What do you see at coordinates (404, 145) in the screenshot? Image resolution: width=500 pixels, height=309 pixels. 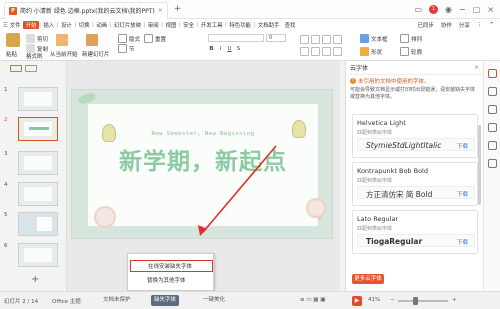 I see `preview-text: StymieStdLightItalic` at bounding box center [404, 145].